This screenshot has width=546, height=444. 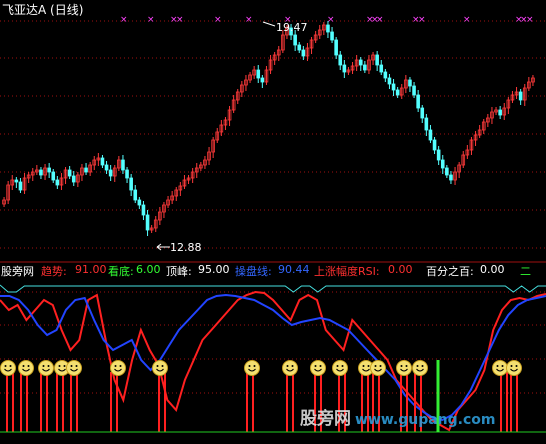 I want to click on operate-label: 操盘线:, so click(x=253, y=271).